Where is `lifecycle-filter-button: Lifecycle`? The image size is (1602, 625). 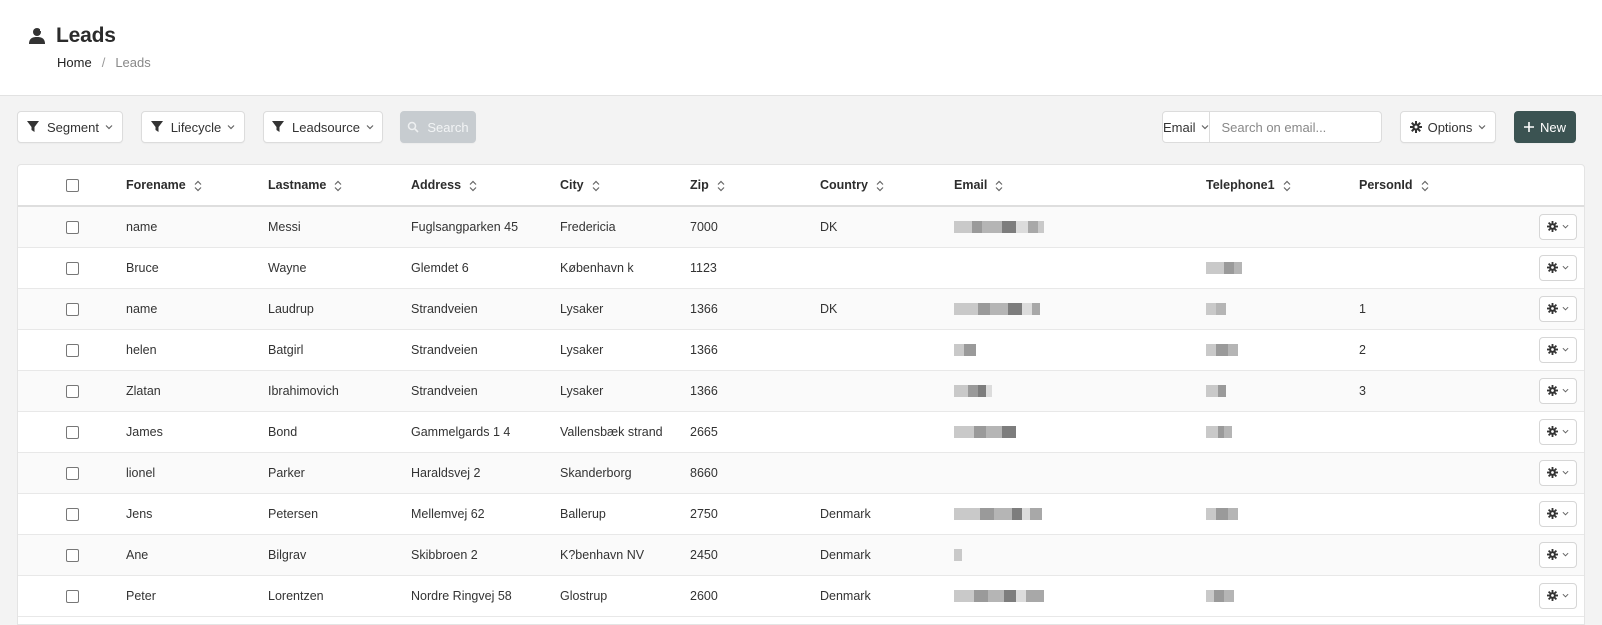 lifecycle-filter-button: Lifecycle is located at coordinates (193, 127).